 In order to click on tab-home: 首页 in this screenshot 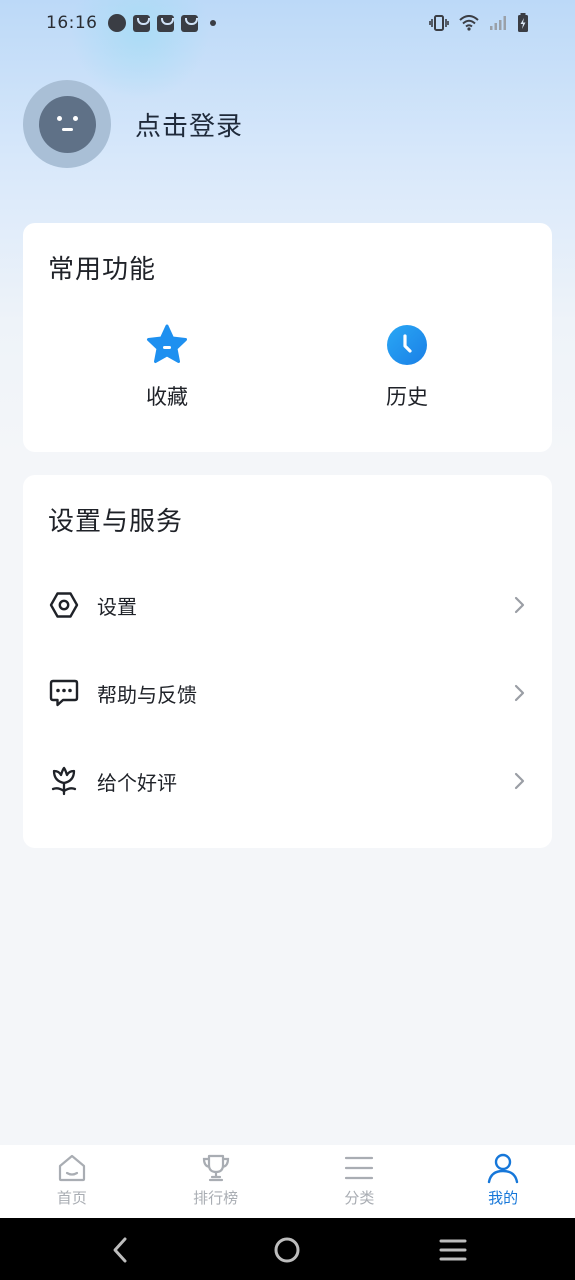, I will do `click(72, 1181)`.